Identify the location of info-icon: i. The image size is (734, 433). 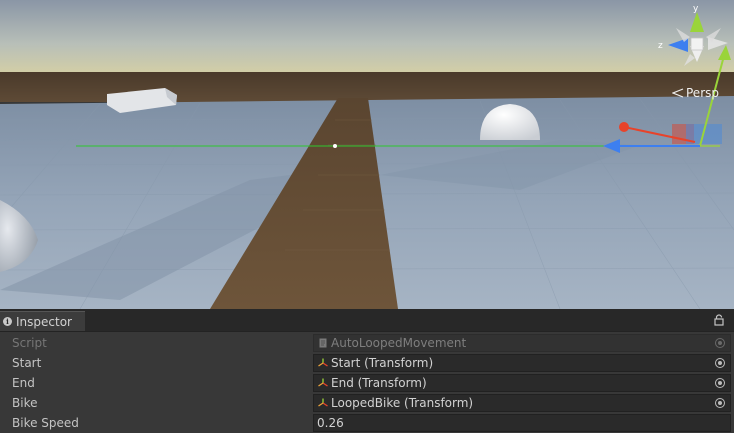
(7, 321).